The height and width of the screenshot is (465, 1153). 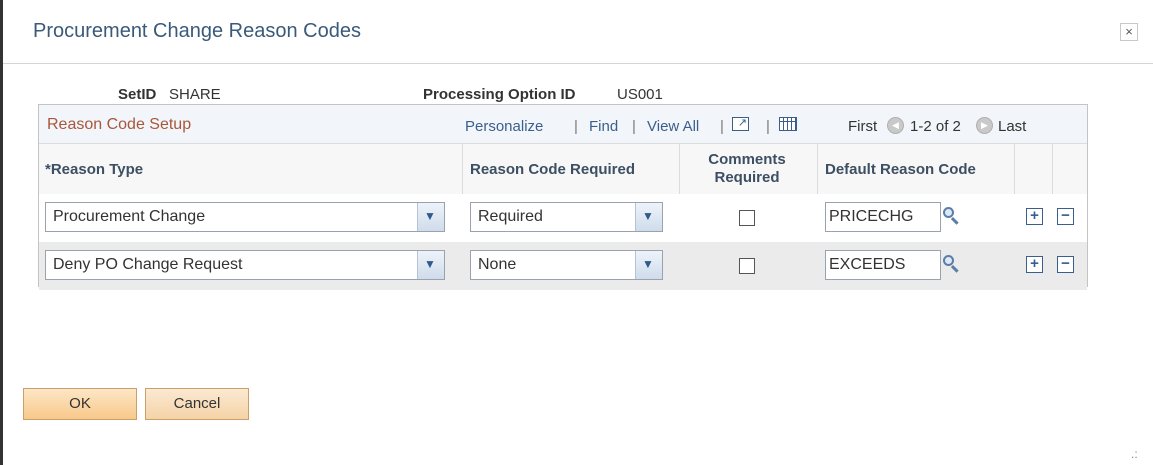 What do you see at coordinates (497, 264) in the screenshot?
I see `code-required-value: None` at bounding box center [497, 264].